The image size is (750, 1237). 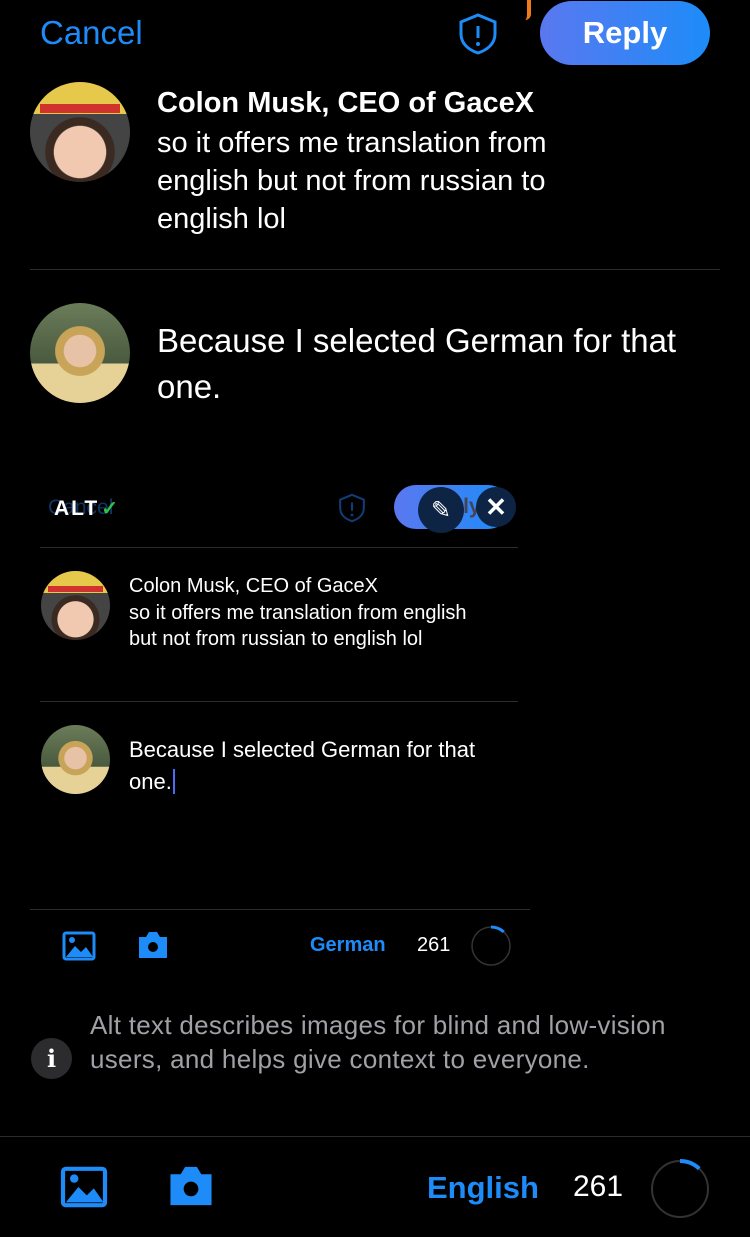 I want to click on reply-label: Reply, so click(x=625, y=32).